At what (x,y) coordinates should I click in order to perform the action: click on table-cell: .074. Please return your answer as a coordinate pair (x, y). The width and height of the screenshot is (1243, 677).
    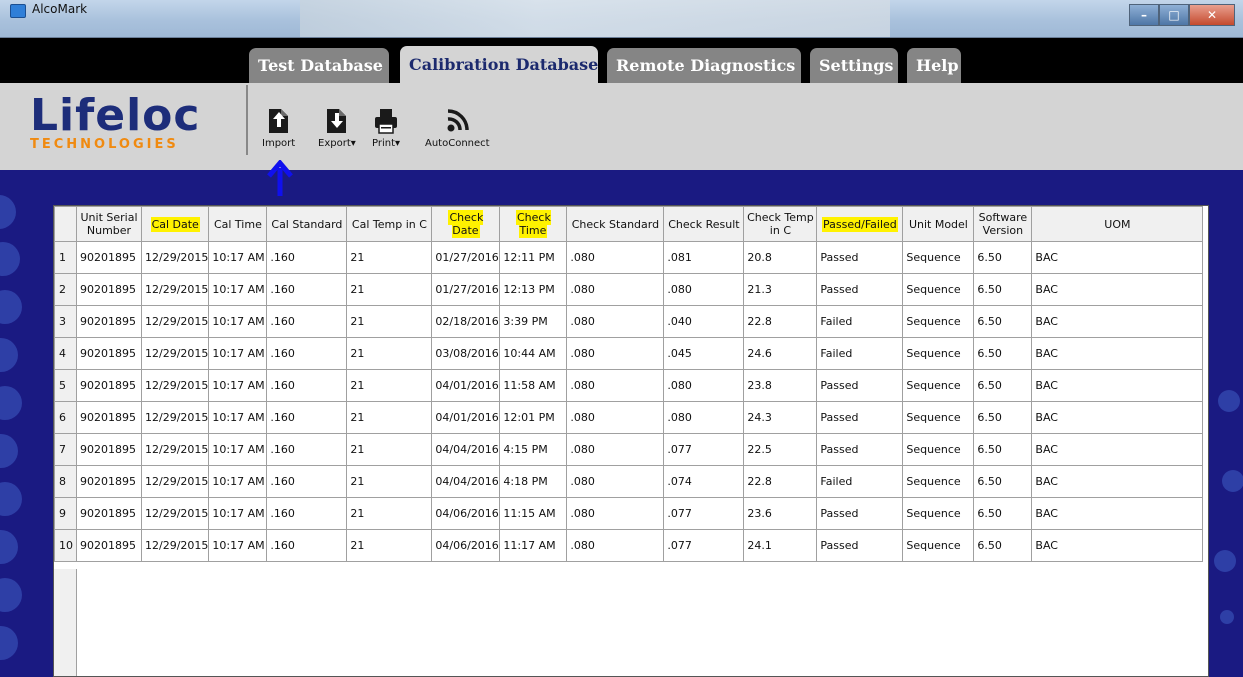
    Looking at the image, I should click on (704, 481).